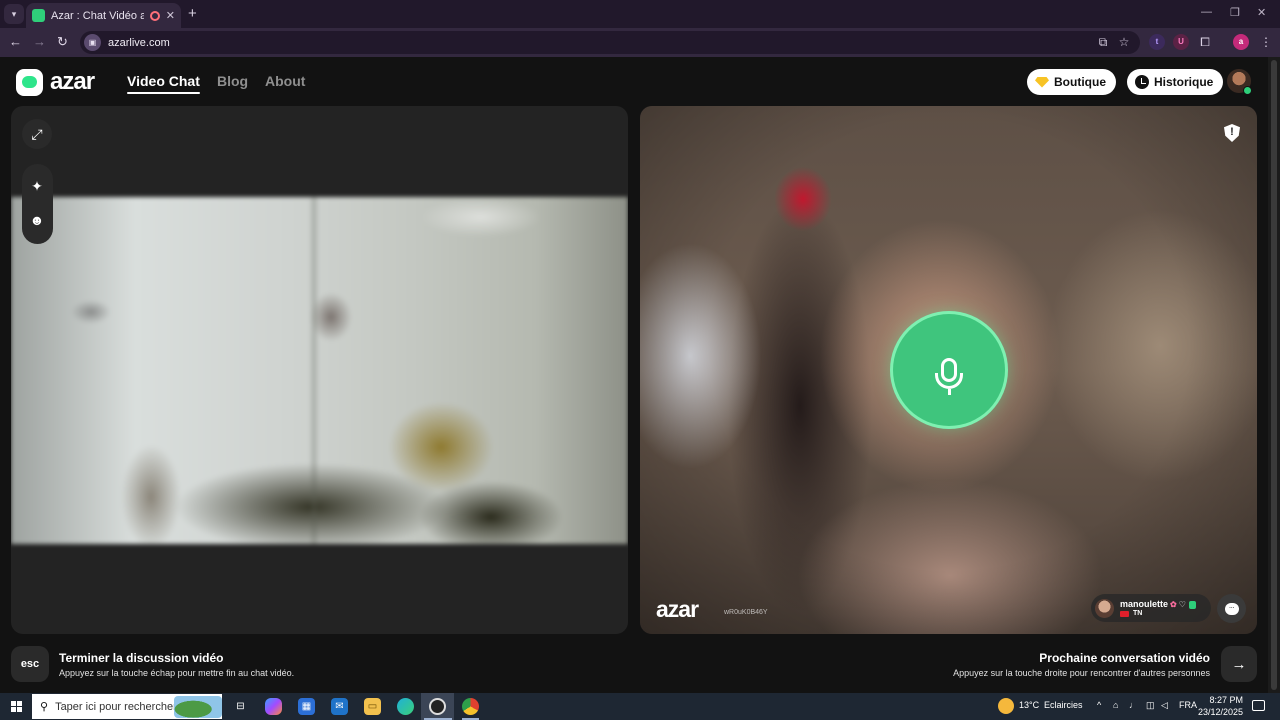 This screenshot has width=1280, height=720. What do you see at coordinates (1164, 705) in the screenshot?
I see `volume-icon: ◁` at bounding box center [1164, 705].